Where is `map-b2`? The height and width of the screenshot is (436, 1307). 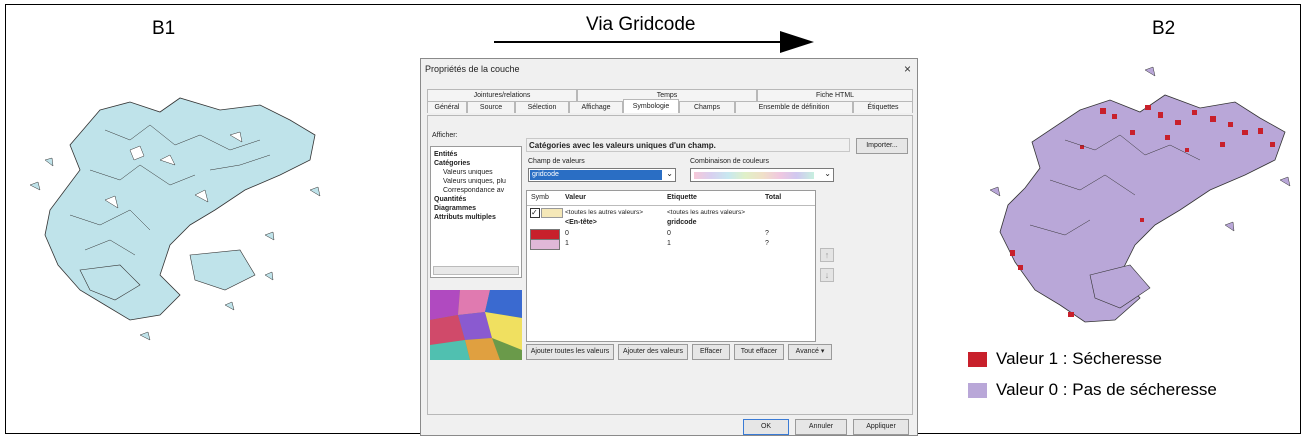 map-b2 is located at coordinates (1140, 194).